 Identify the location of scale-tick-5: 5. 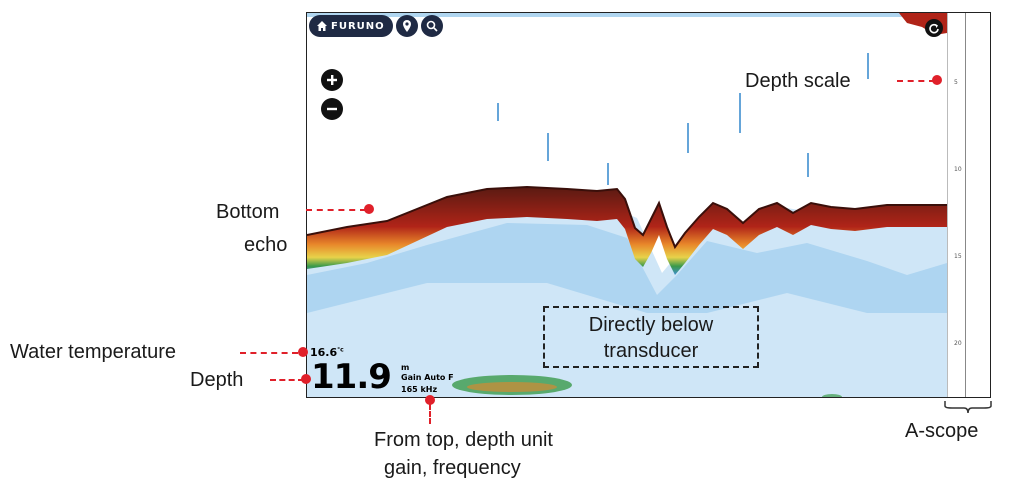
(956, 82).